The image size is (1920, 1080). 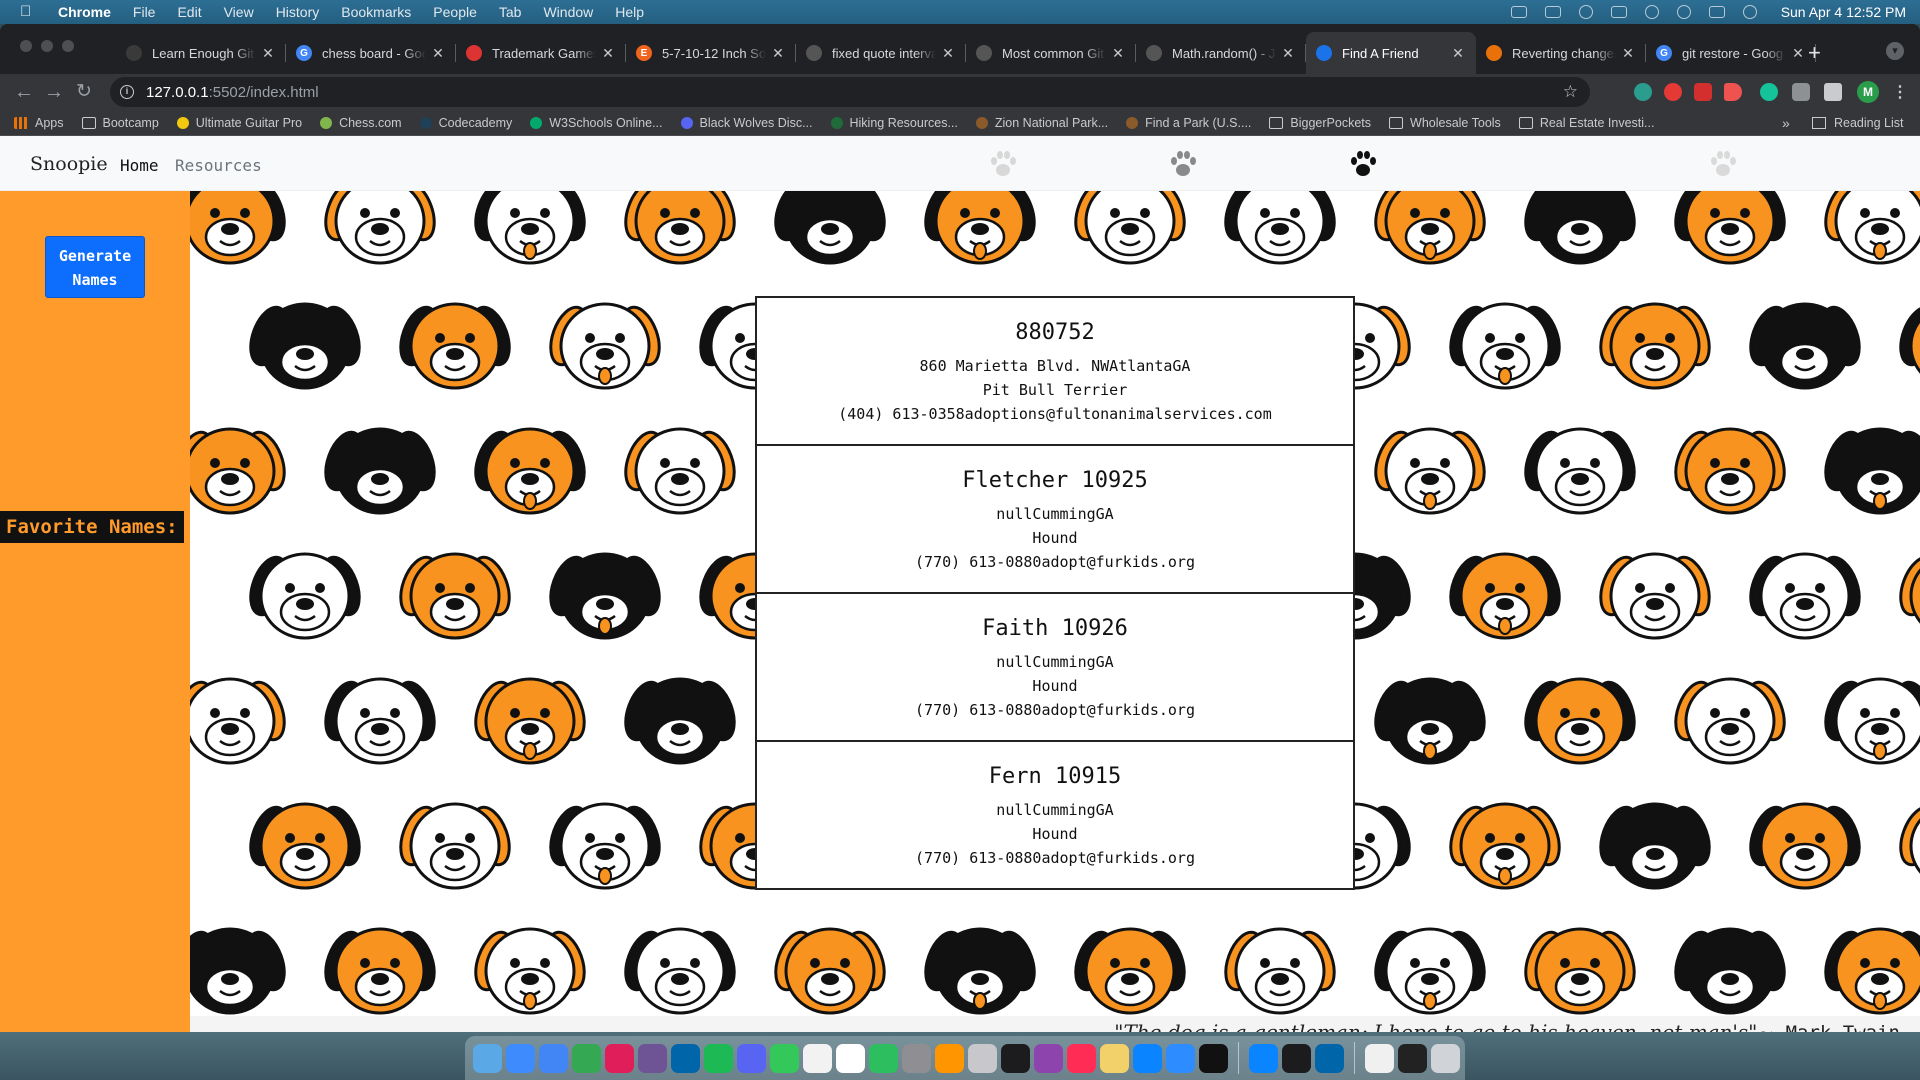 I want to click on wifi-icon, so click(x=1651, y=12).